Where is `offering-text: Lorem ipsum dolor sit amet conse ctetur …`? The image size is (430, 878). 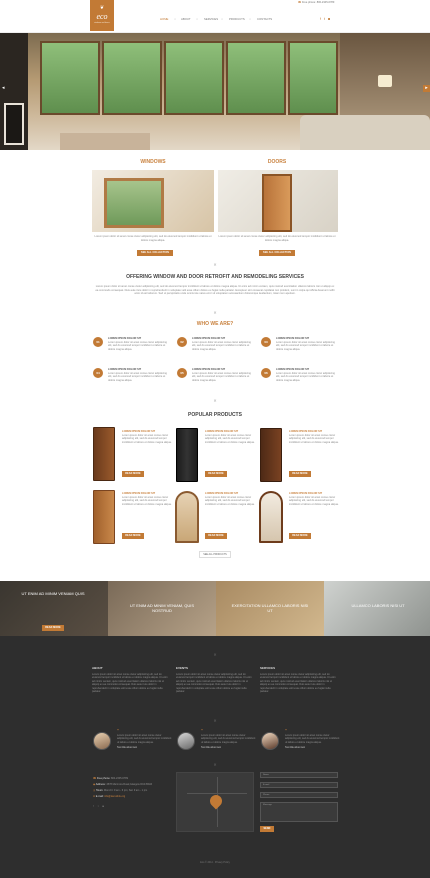
offering-text: Lorem ipsum dolor sit amet conse ctetur … is located at coordinates (215, 290).